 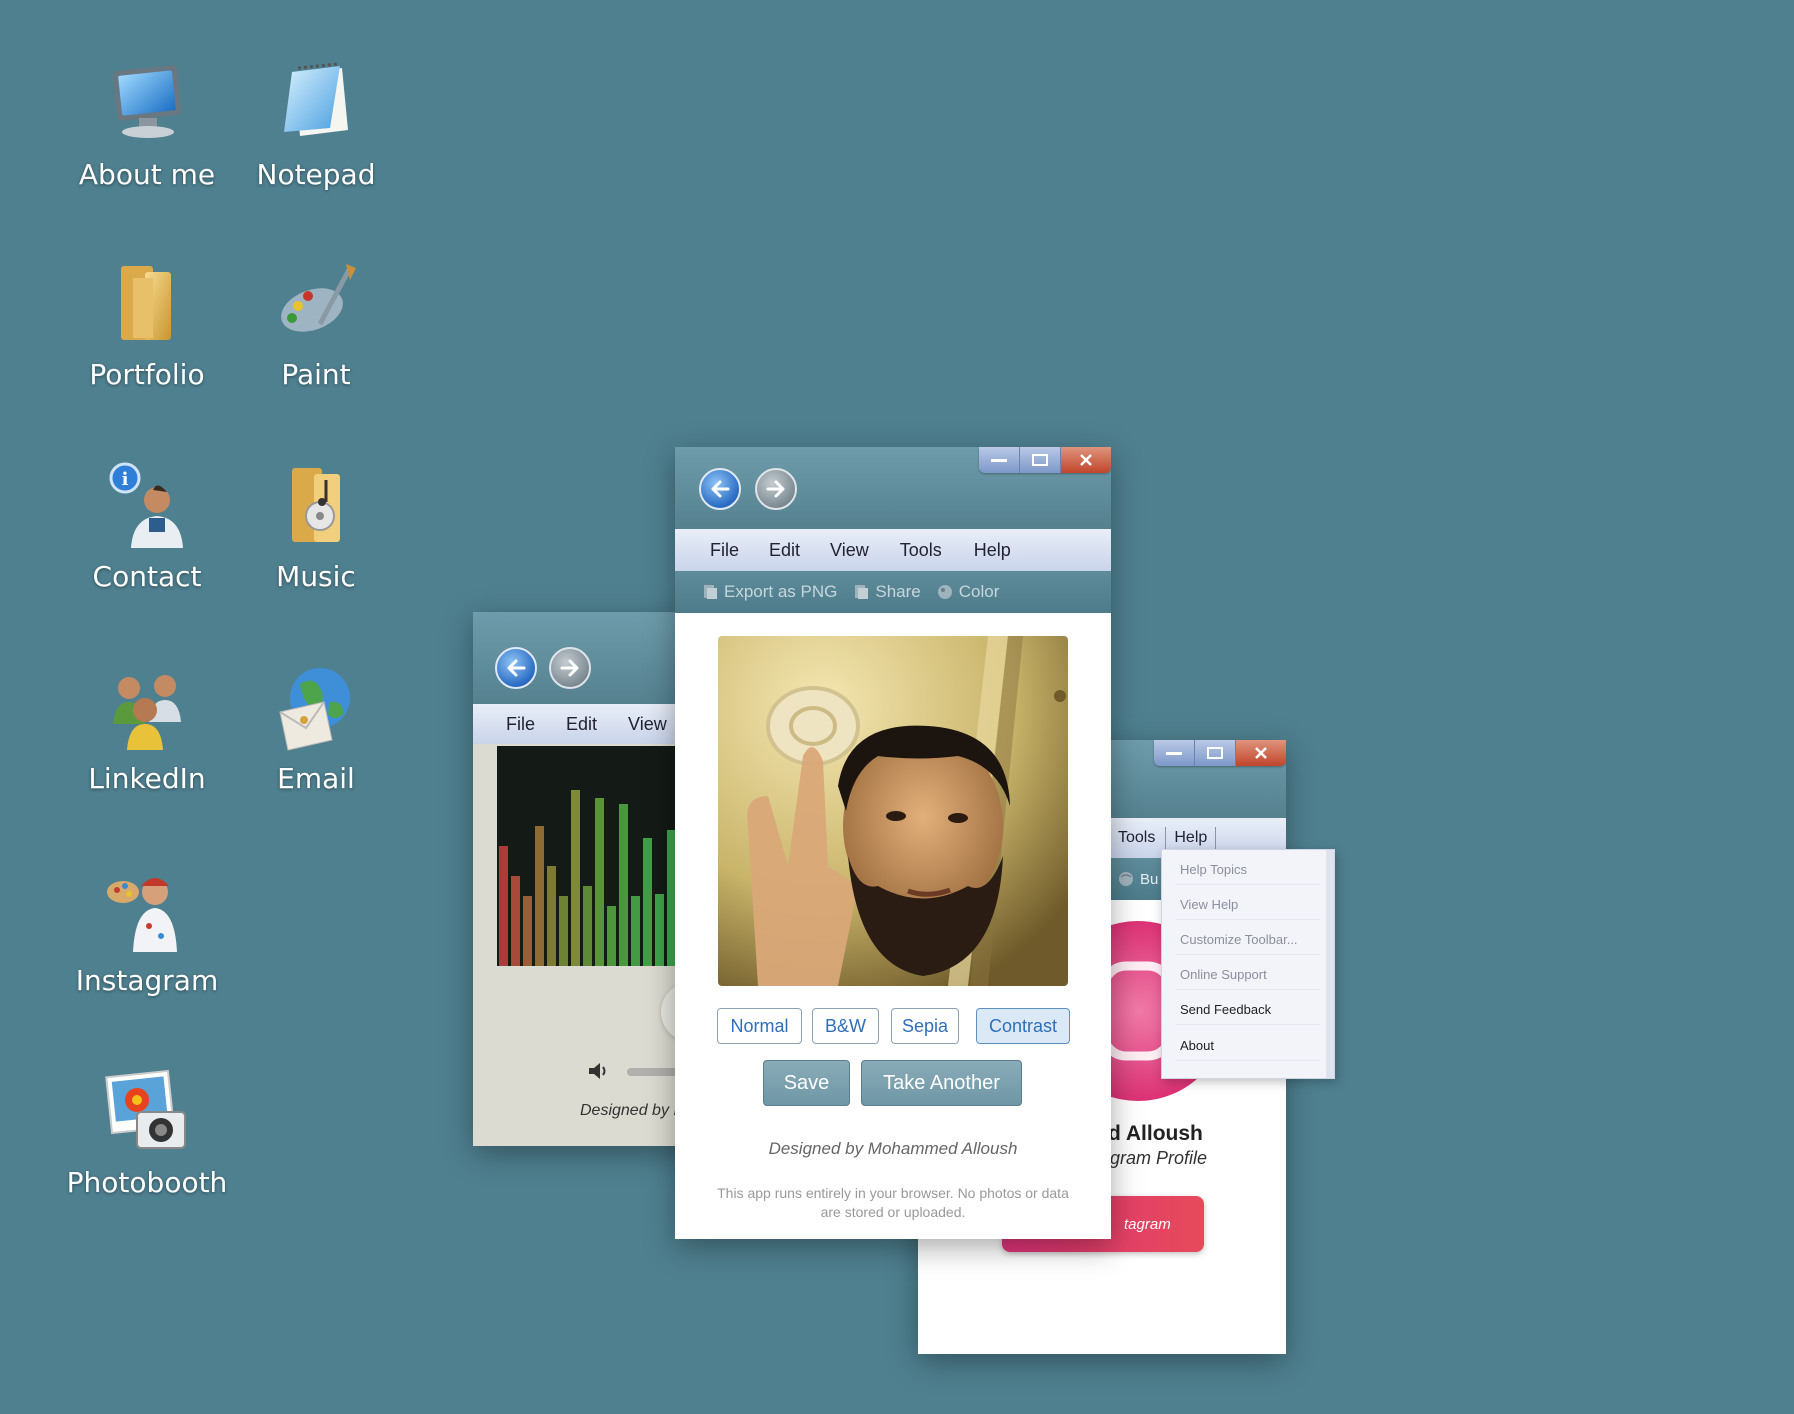 What do you see at coordinates (145, 1109) in the screenshot?
I see `camera-photo-icon` at bounding box center [145, 1109].